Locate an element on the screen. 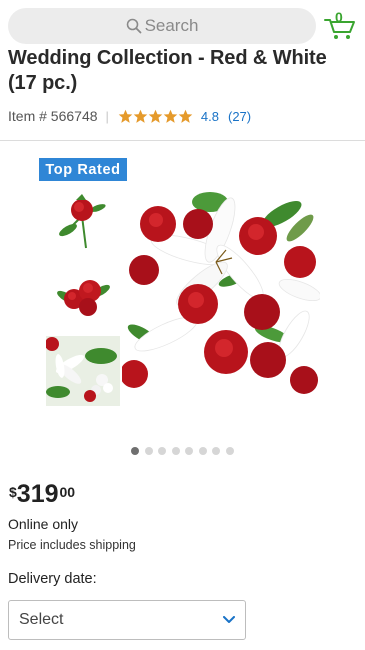 This screenshot has width=365, height=650. rating-value: 4.8 is located at coordinates (210, 116).